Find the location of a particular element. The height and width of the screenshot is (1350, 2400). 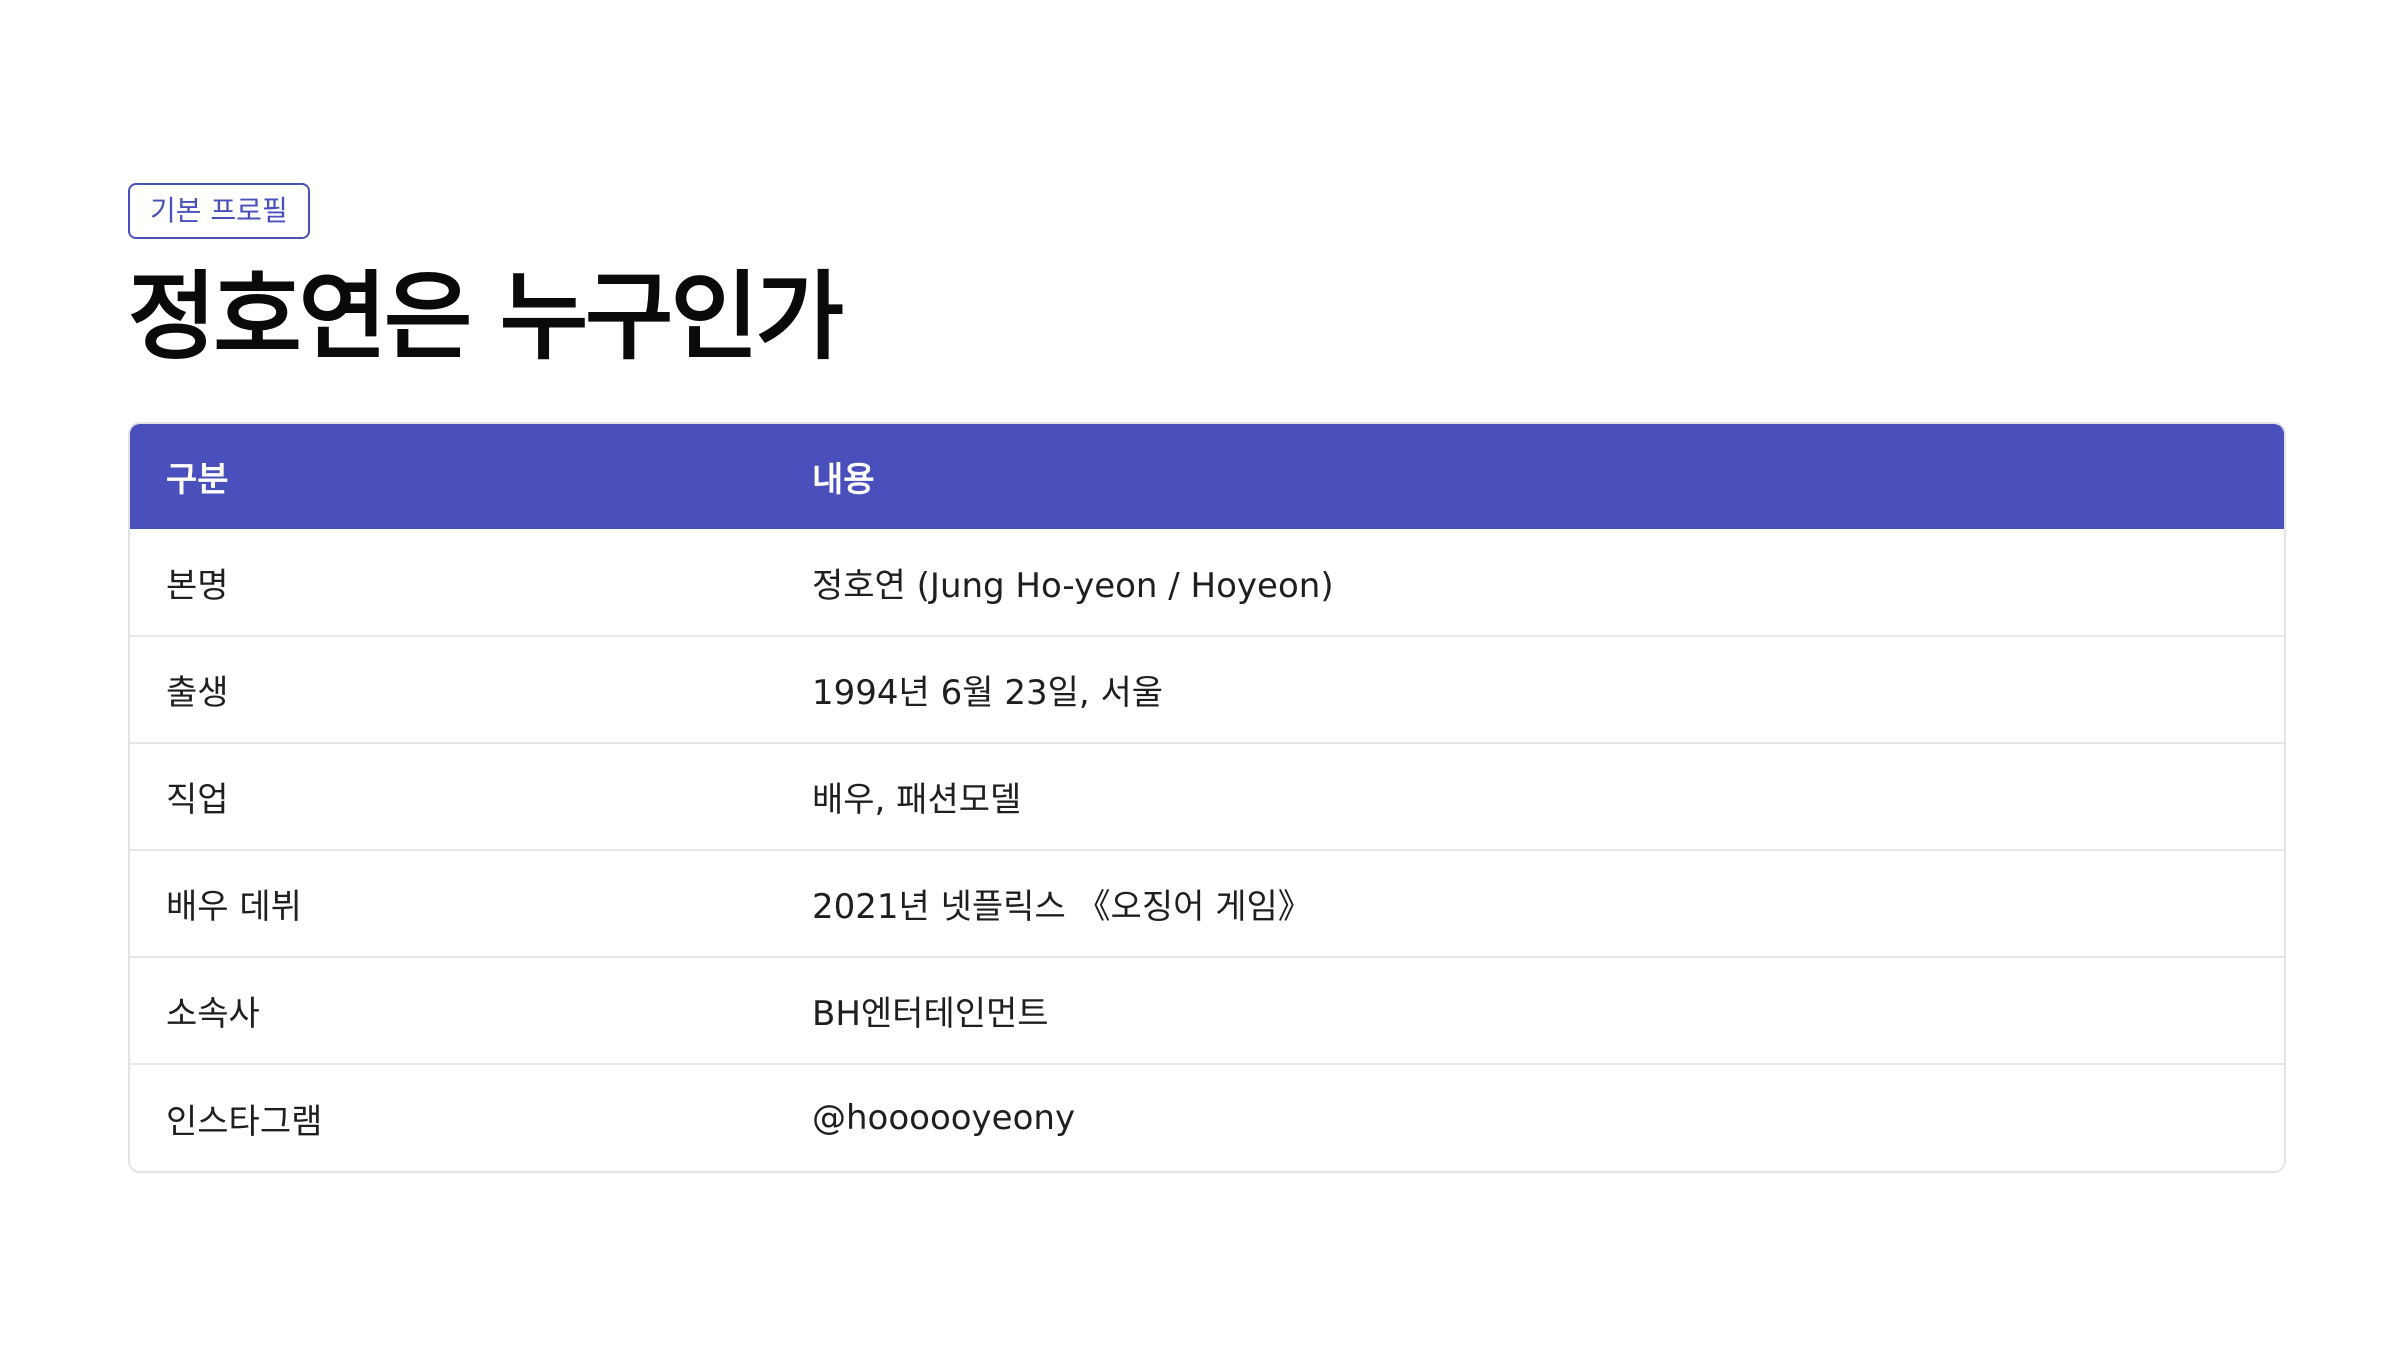

table-row: 본명 정호연 (Jung Ho-yeon / Hoyeon) is located at coordinates (1207, 582).